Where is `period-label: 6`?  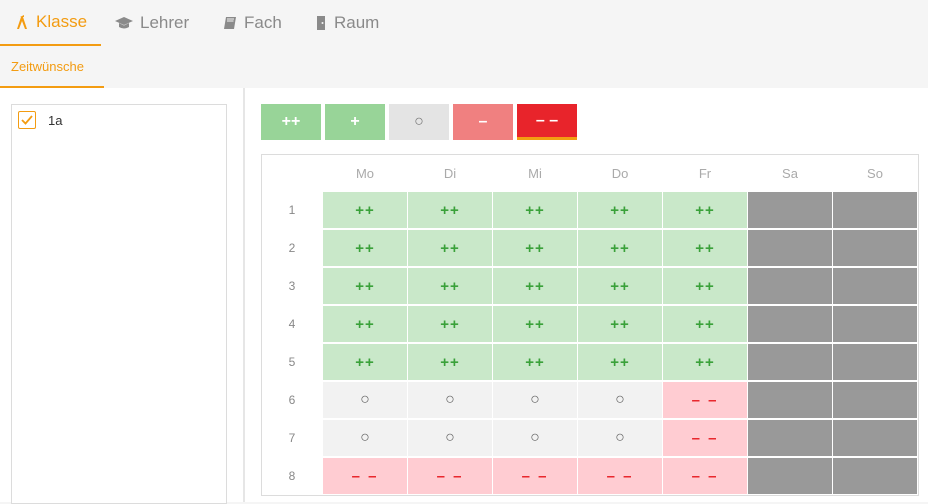 period-label: 6 is located at coordinates (292, 400).